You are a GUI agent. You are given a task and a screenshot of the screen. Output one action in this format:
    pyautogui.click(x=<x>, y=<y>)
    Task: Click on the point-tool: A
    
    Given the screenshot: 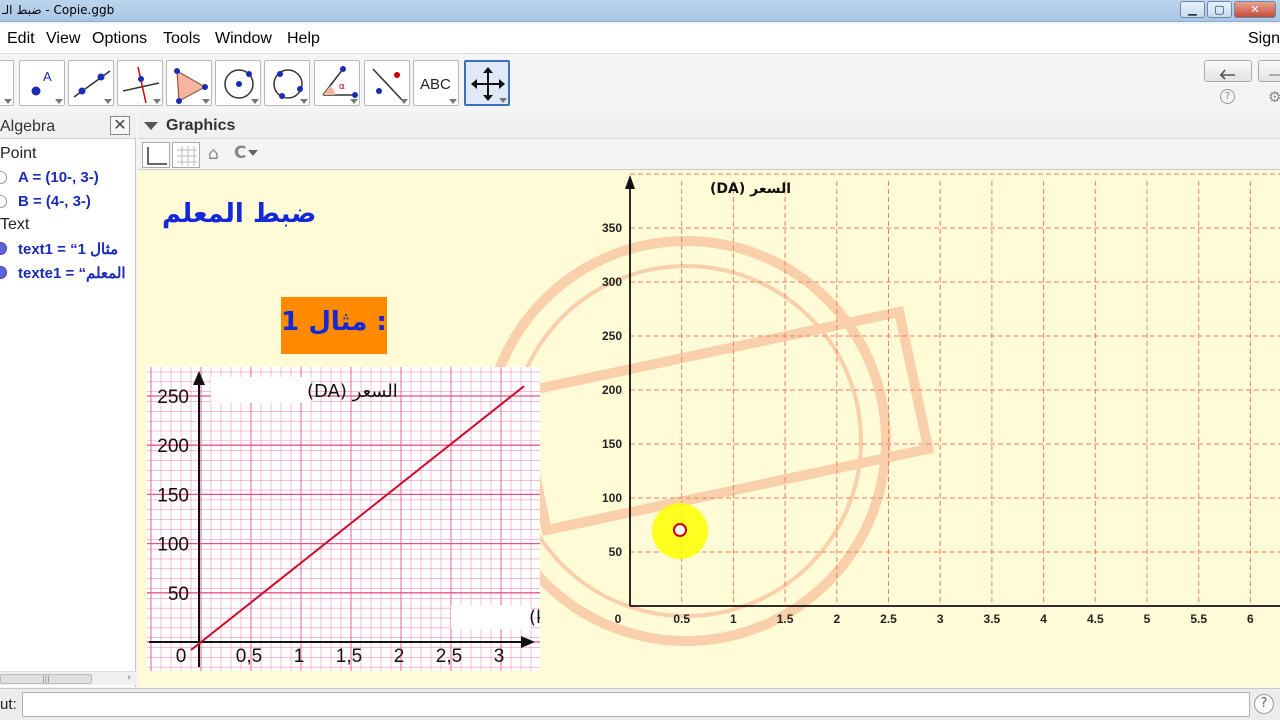 What is the action you would take?
    pyautogui.click(x=42, y=83)
    